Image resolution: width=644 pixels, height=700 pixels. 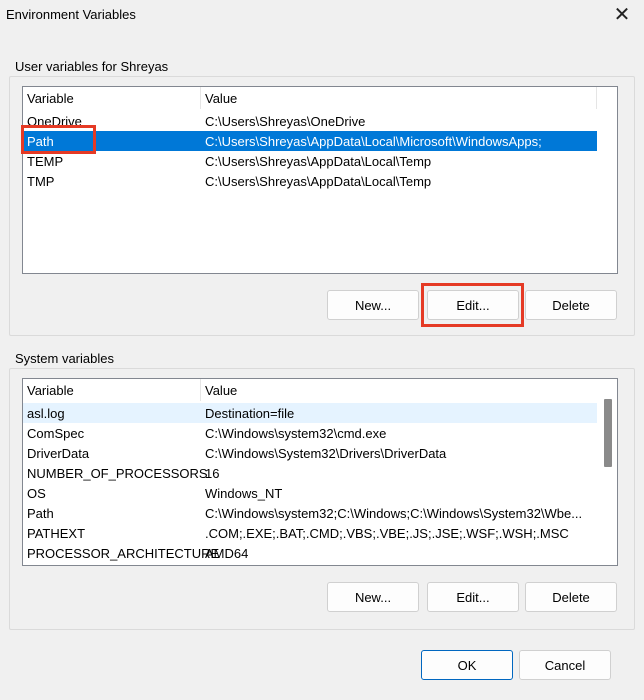 What do you see at coordinates (608, 472) in the screenshot?
I see `vertical-scrollbar` at bounding box center [608, 472].